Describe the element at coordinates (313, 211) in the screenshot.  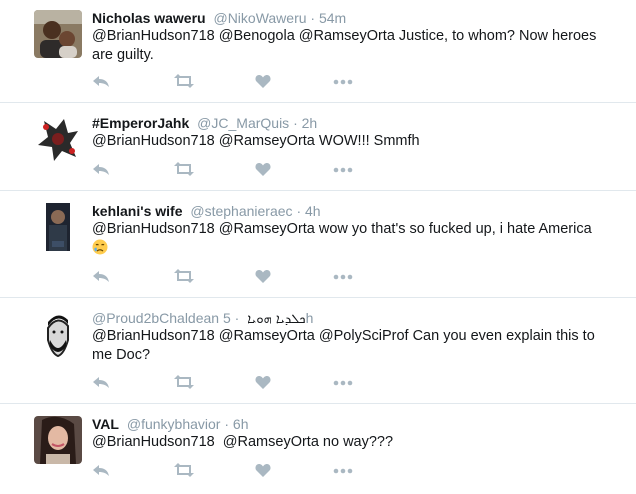
I see `timestamp: 4h` at that location.